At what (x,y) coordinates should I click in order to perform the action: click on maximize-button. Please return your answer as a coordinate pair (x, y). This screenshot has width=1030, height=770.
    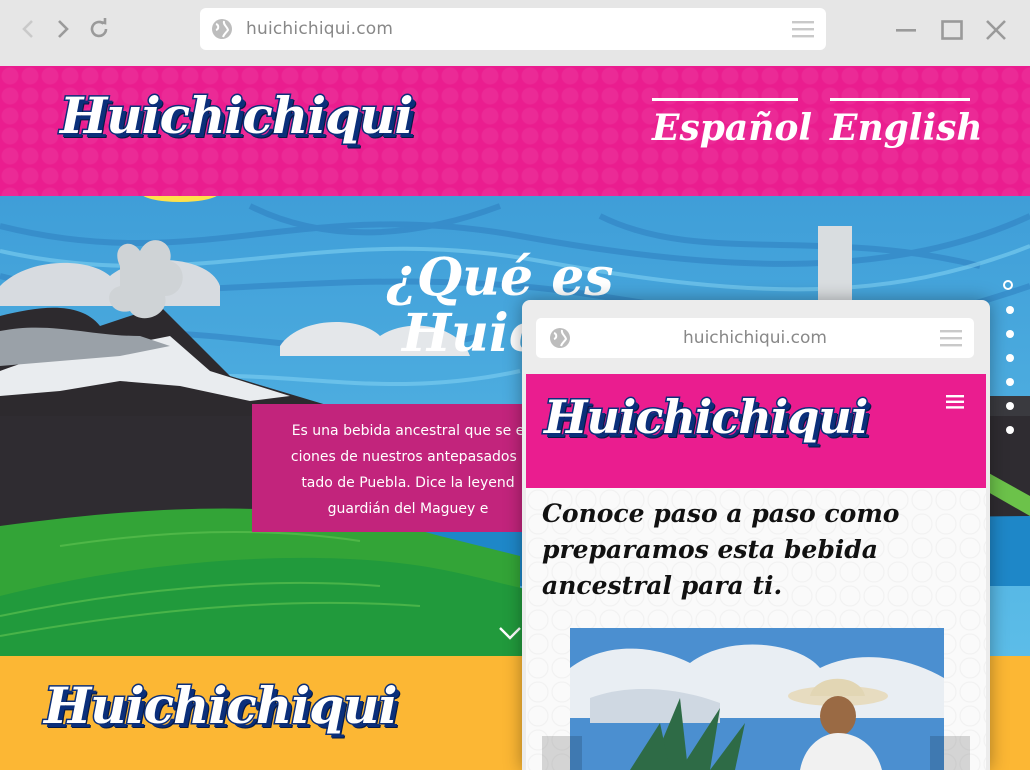
    Looking at the image, I should click on (952, 30).